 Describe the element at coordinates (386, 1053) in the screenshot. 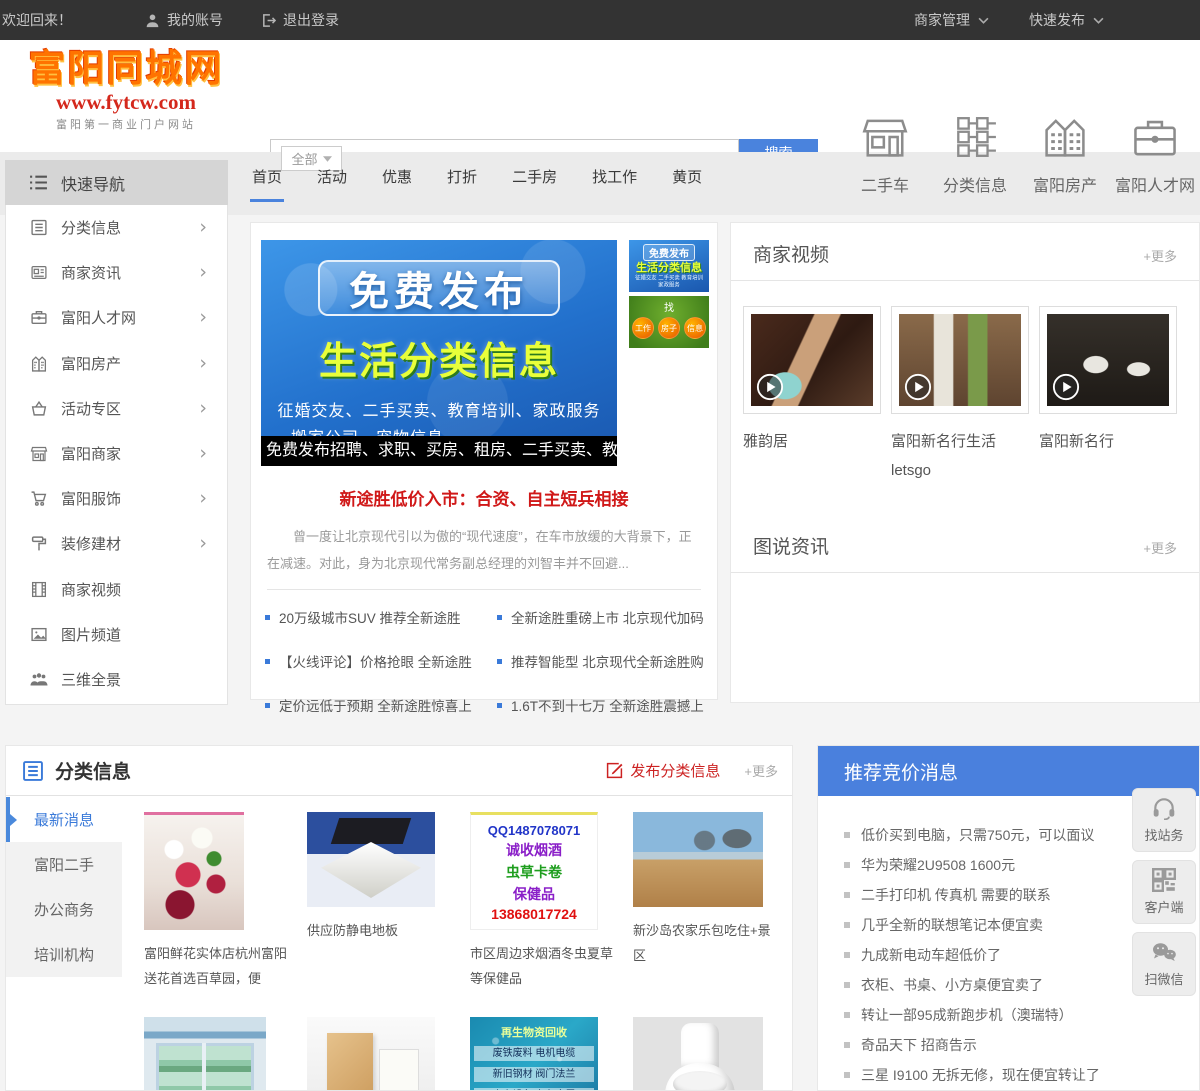

I see `product-card-giftbox` at that location.